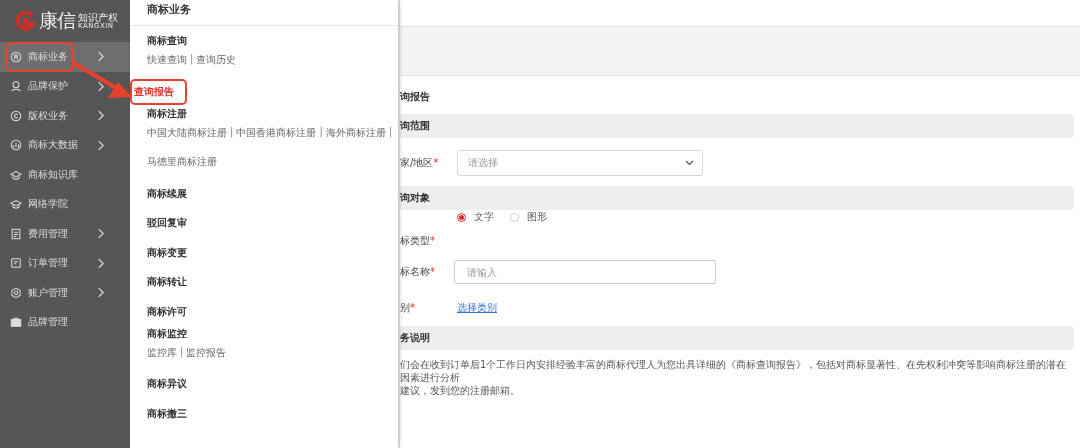  What do you see at coordinates (167, 223) in the screenshot?
I see `menu-item: 驳回复审` at bounding box center [167, 223].